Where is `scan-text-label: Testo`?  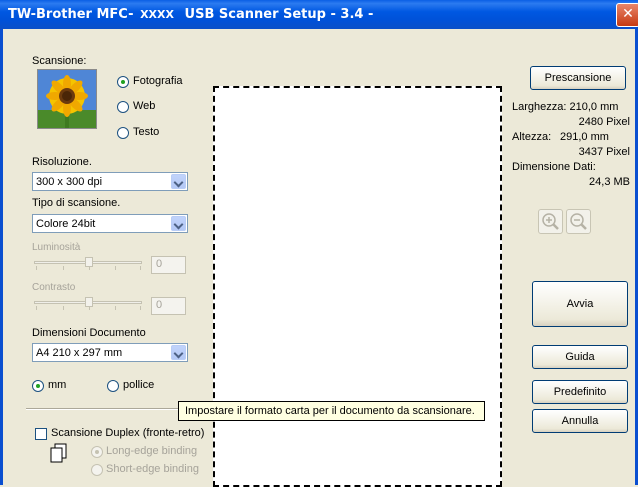
scan-text-label: Testo is located at coordinates (146, 132).